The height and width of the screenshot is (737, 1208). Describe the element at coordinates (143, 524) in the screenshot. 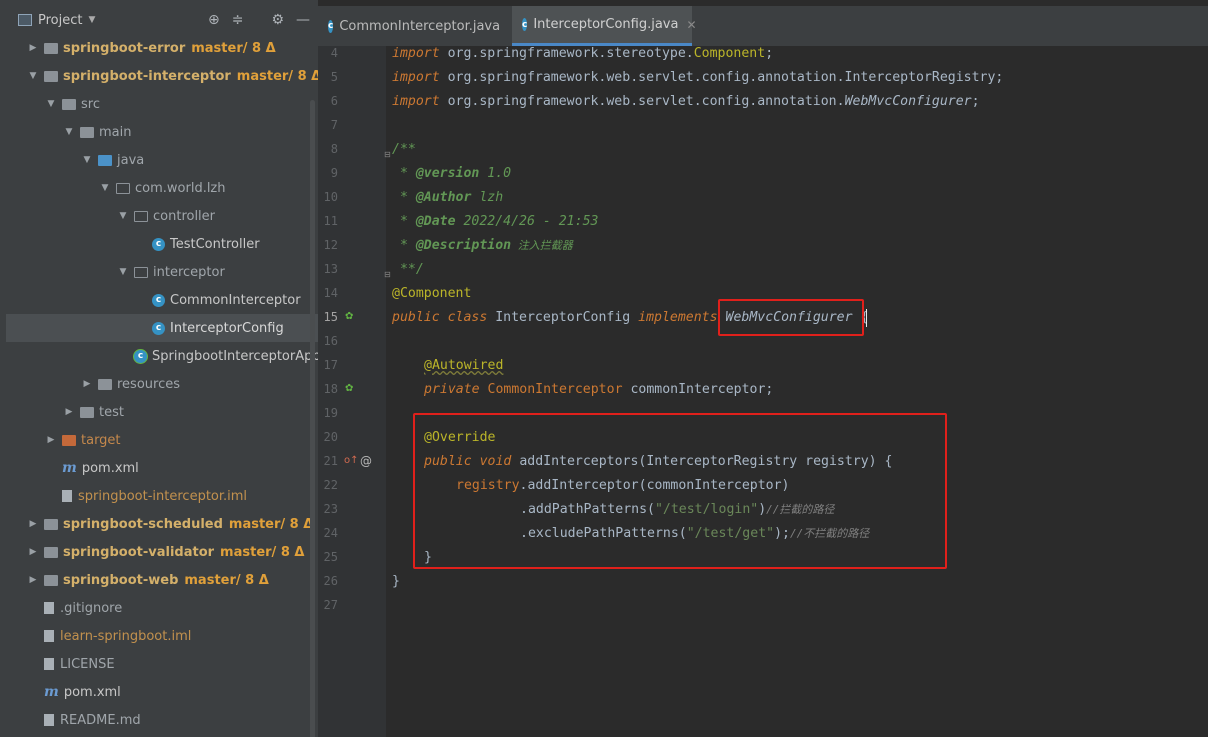

I see `tree-item-label: springboot-scheduled` at that location.